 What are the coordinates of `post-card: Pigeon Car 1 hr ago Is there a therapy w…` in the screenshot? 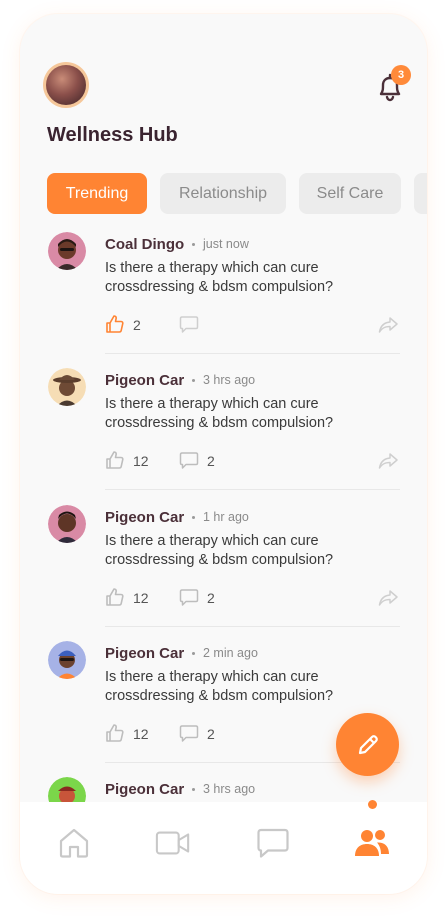 It's located at (223, 573).